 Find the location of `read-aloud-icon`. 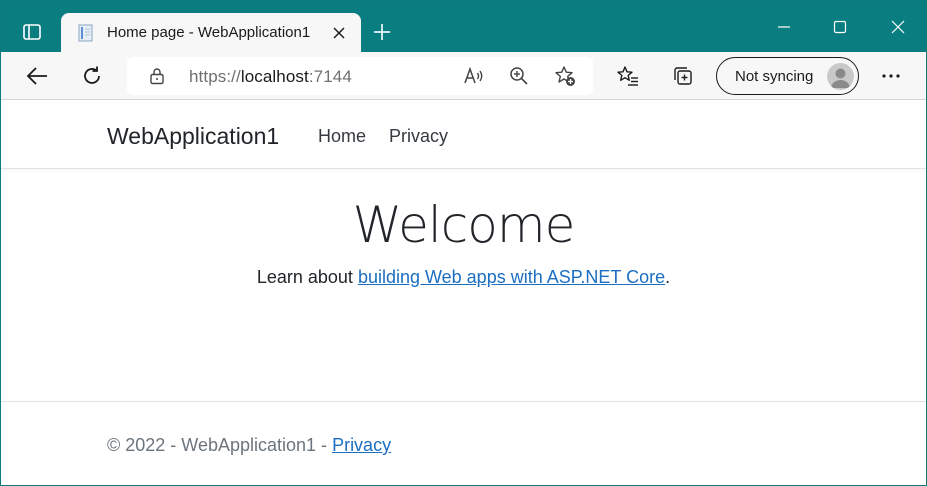

read-aloud-icon is located at coordinates (474, 76).